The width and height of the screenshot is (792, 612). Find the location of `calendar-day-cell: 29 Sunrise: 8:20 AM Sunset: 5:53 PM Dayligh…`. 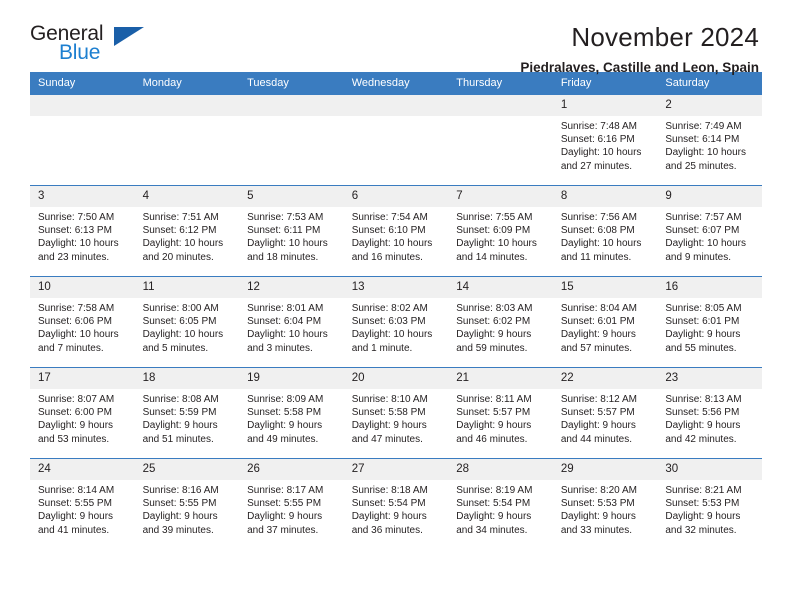

calendar-day-cell: 29 Sunrise: 8:20 AM Sunset: 5:53 PM Dayligh… is located at coordinates (605, 503).